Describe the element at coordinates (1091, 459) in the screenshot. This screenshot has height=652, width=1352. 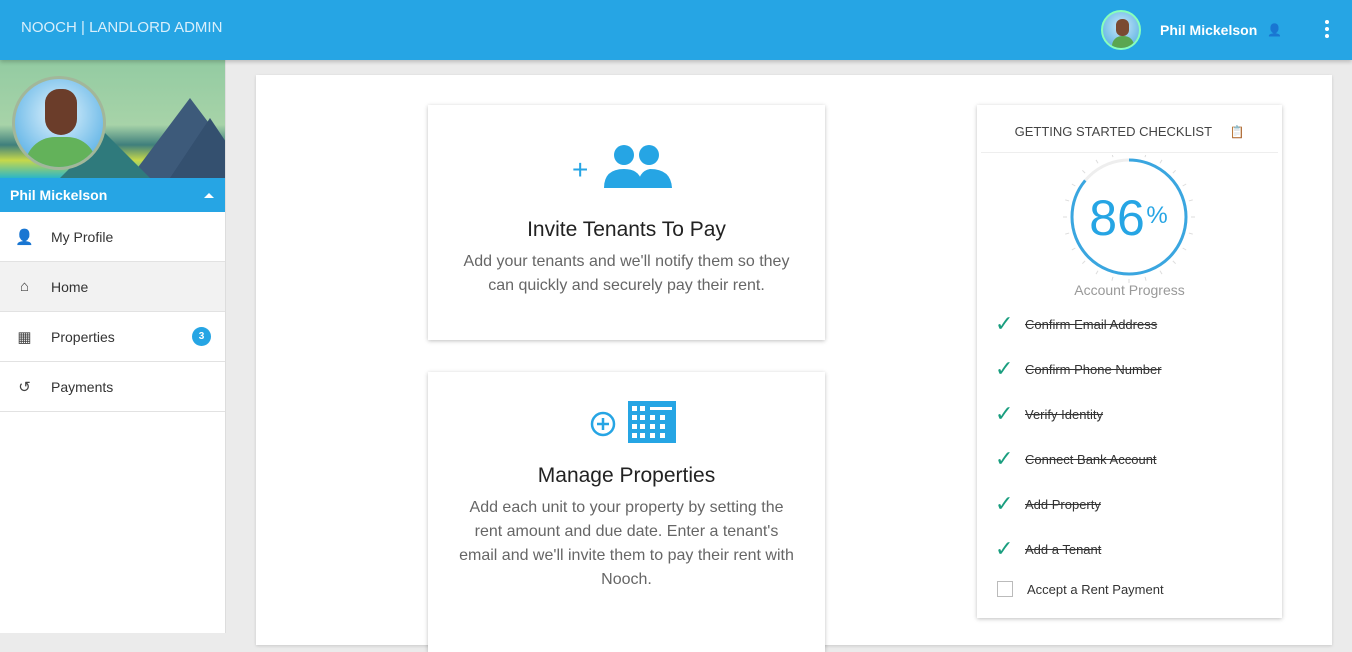
I see `checklist-item-label: Connect Bank Account` at that location.